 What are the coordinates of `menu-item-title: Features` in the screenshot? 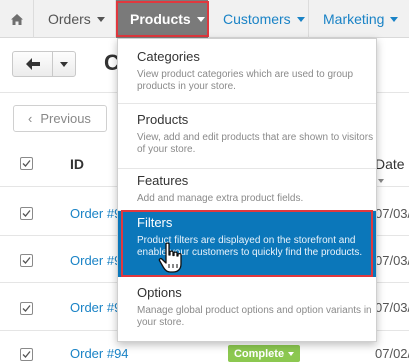 It's located at (163, 180).